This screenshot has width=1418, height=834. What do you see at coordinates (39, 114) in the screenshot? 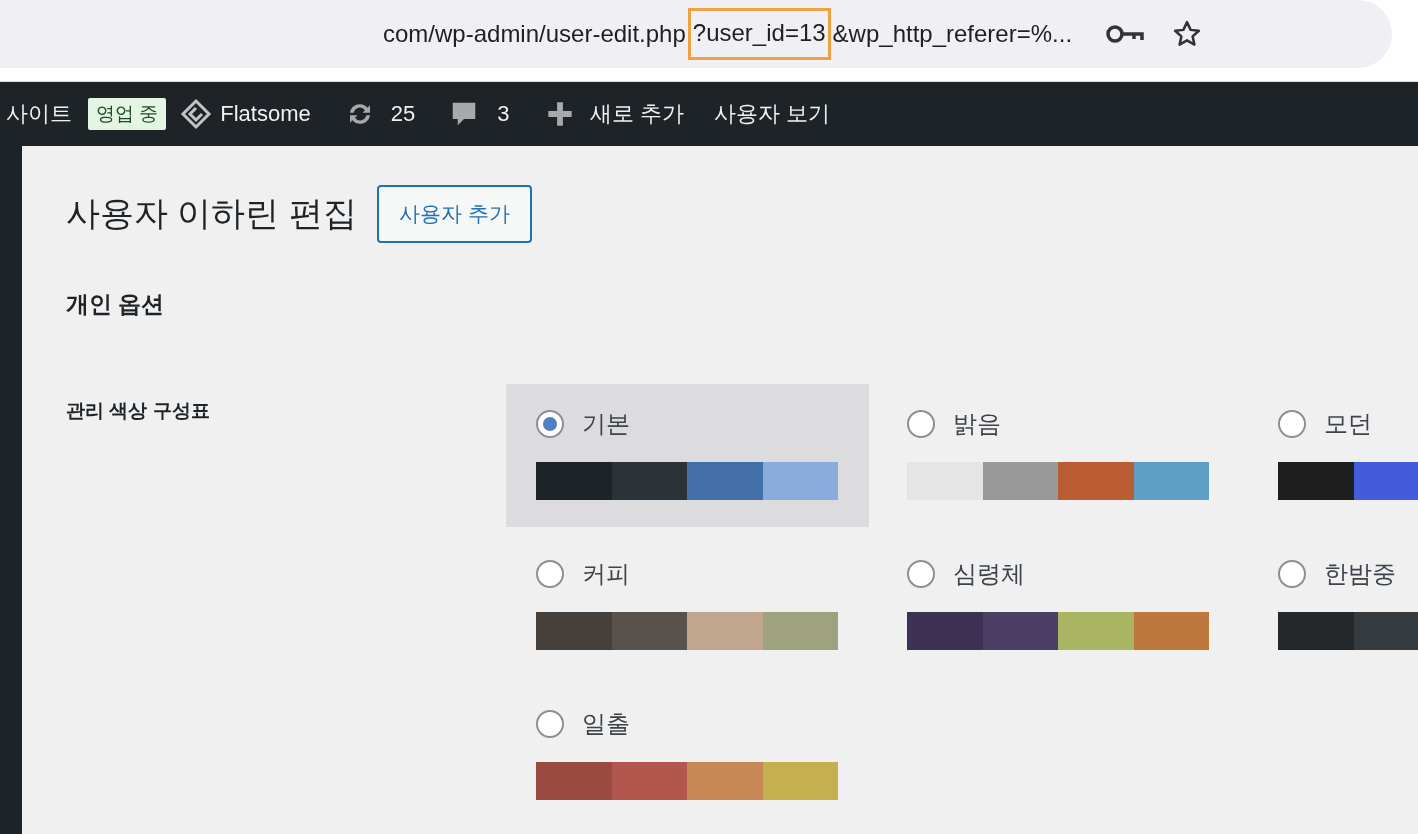
I see `site-link: 사이트` at bounding box center [39, 114].